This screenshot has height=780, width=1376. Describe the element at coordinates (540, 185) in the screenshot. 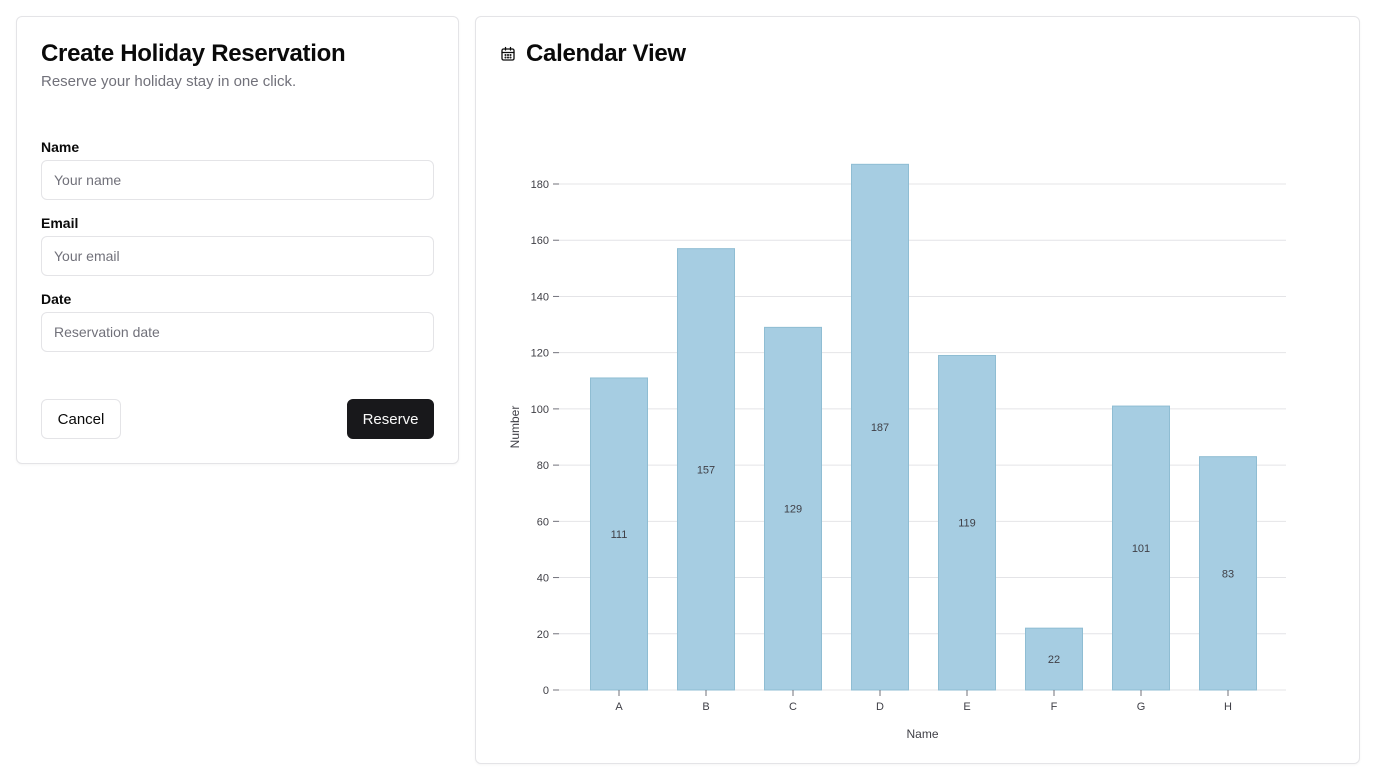

I see `y-tick-label: 180` at that location.